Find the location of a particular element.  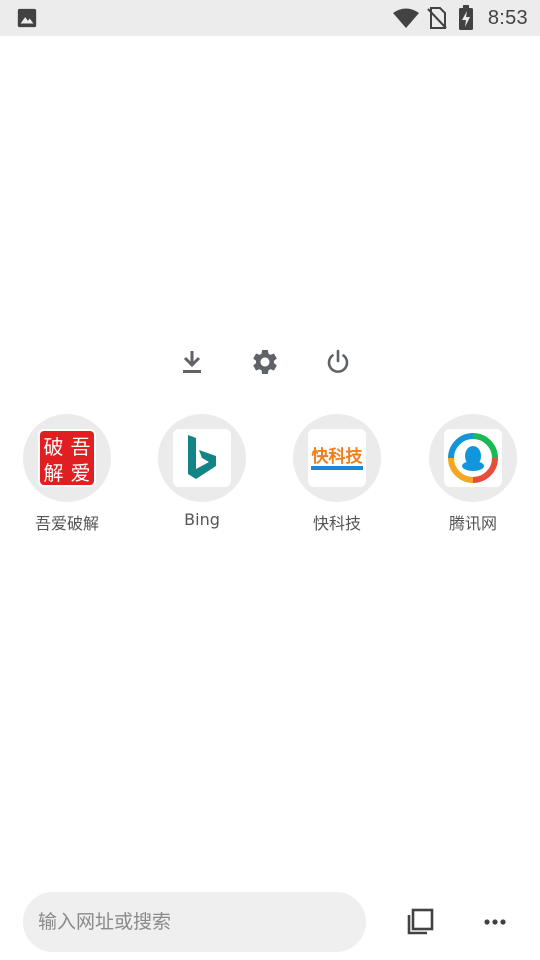

tabs-button is located at coordinates (420, 922).